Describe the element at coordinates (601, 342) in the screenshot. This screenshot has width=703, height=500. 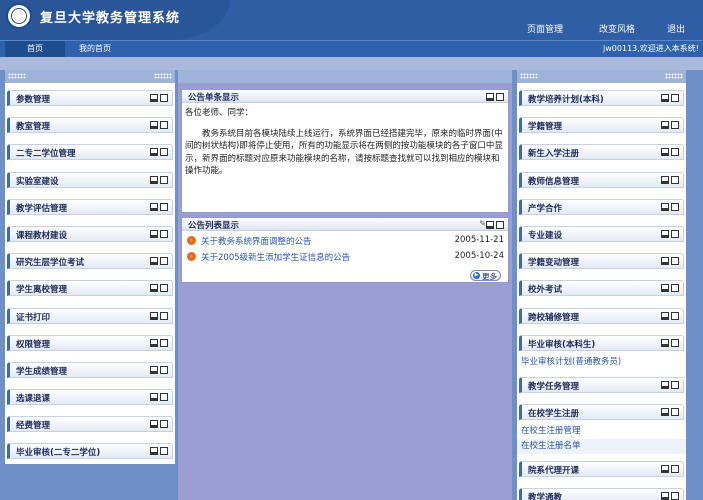
I see `module-header: 毕业审核(本科生)` at that location.